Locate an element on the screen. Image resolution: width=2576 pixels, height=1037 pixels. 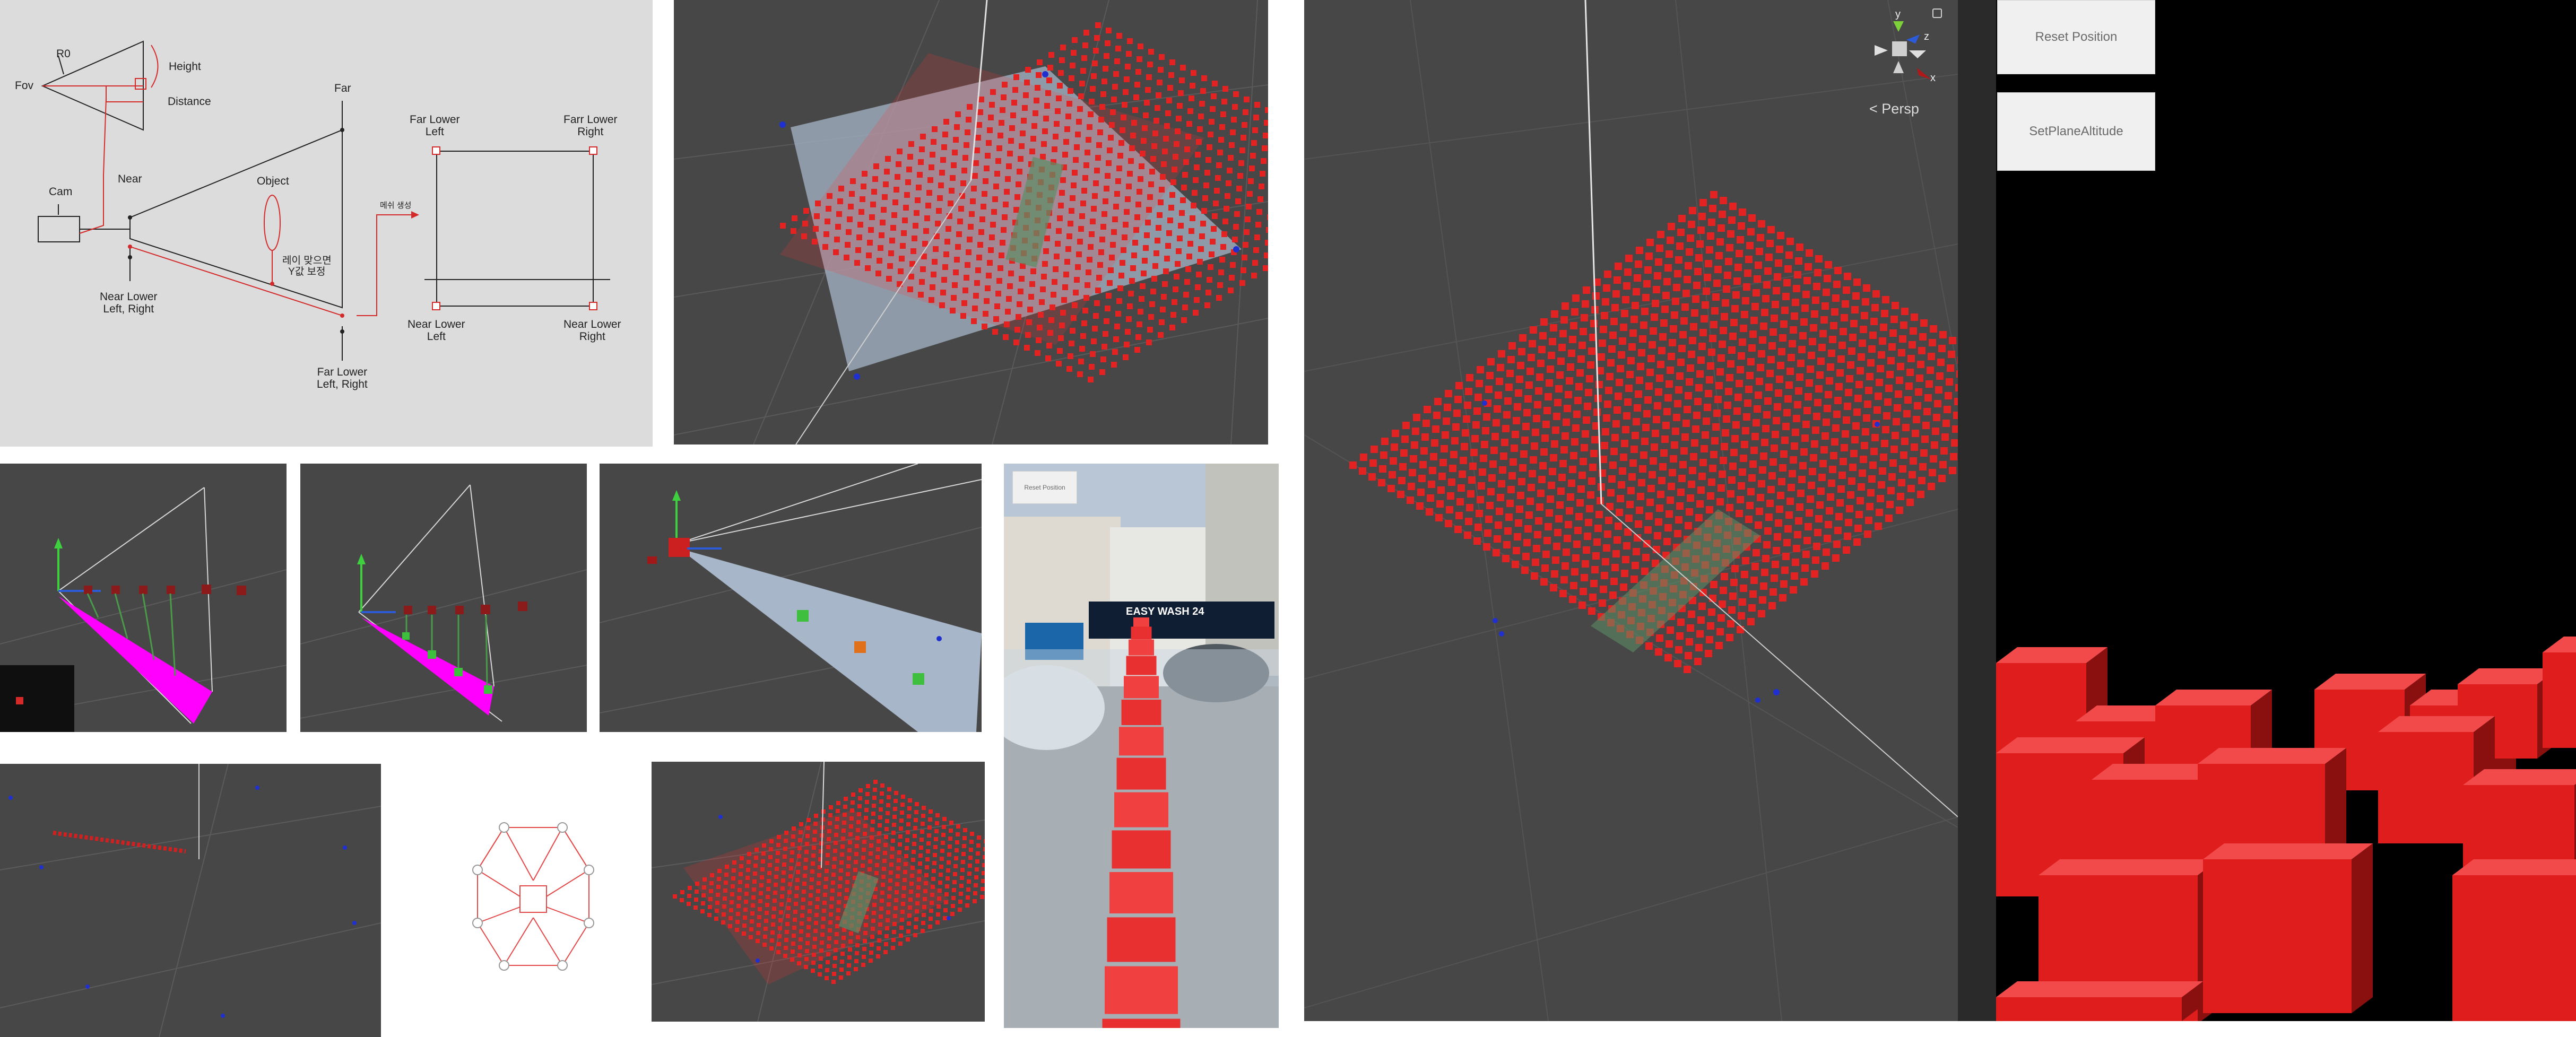
set-plane-altitude-button: SetPlaneAltitude is located at coordinates (2076, 132).